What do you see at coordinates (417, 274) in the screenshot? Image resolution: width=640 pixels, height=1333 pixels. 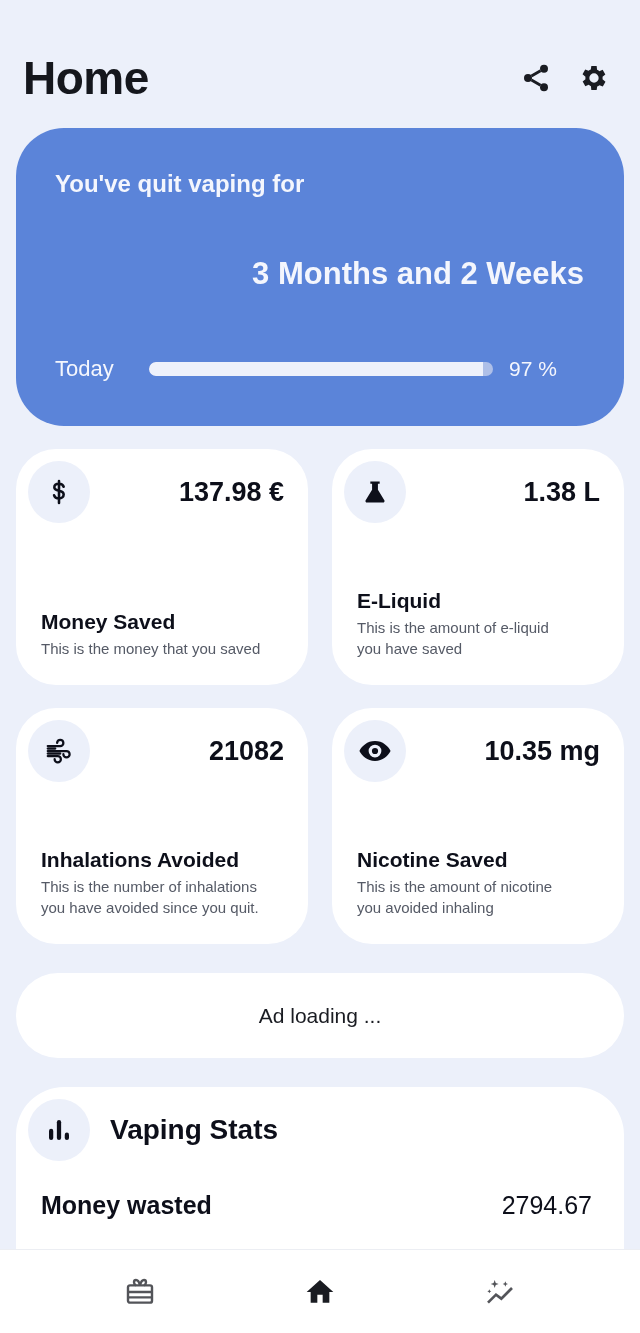 I see `quit-duration: 3 Months and 2 Weeks` at bounding box center [417, 274].